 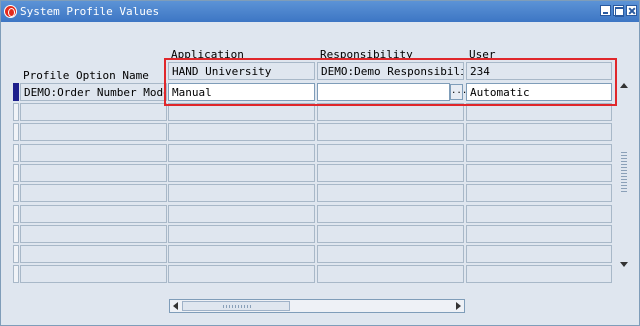 What do you see at coordinates (16, 92) in the screenshot?
I see `current-record-indicator` at bounding box center [16, 92].